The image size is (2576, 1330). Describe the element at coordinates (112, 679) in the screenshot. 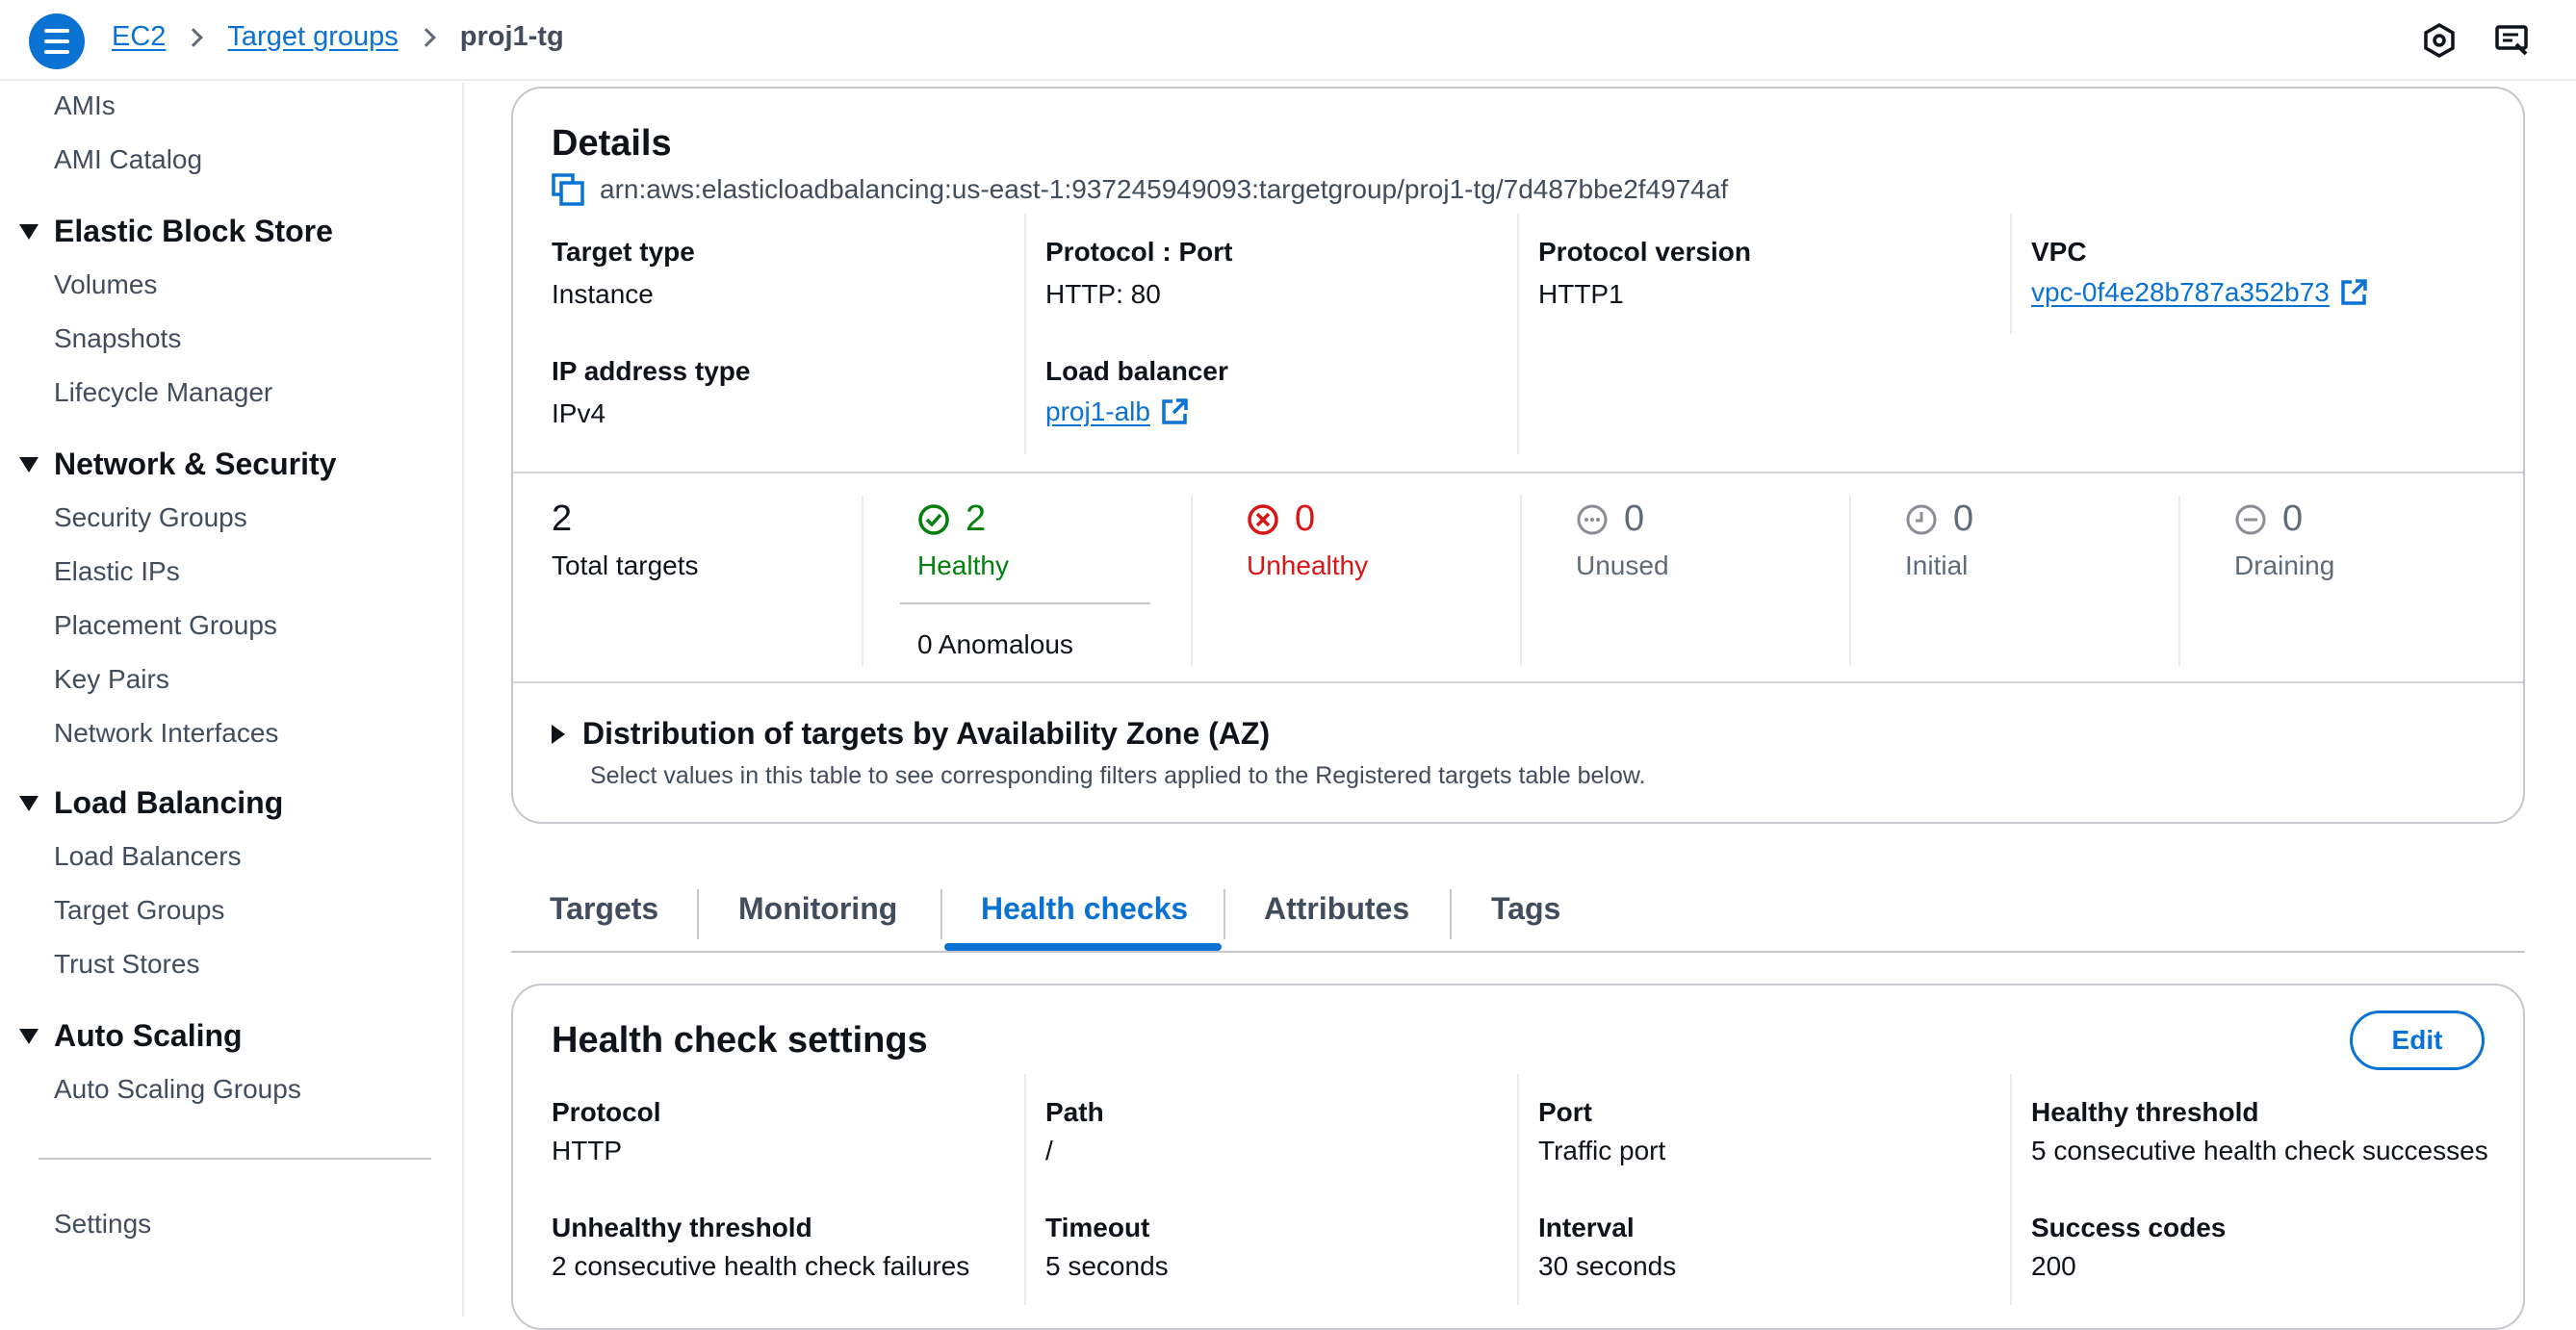

I see `sidebar-item-key-pairs: Key Pairs` at that location.